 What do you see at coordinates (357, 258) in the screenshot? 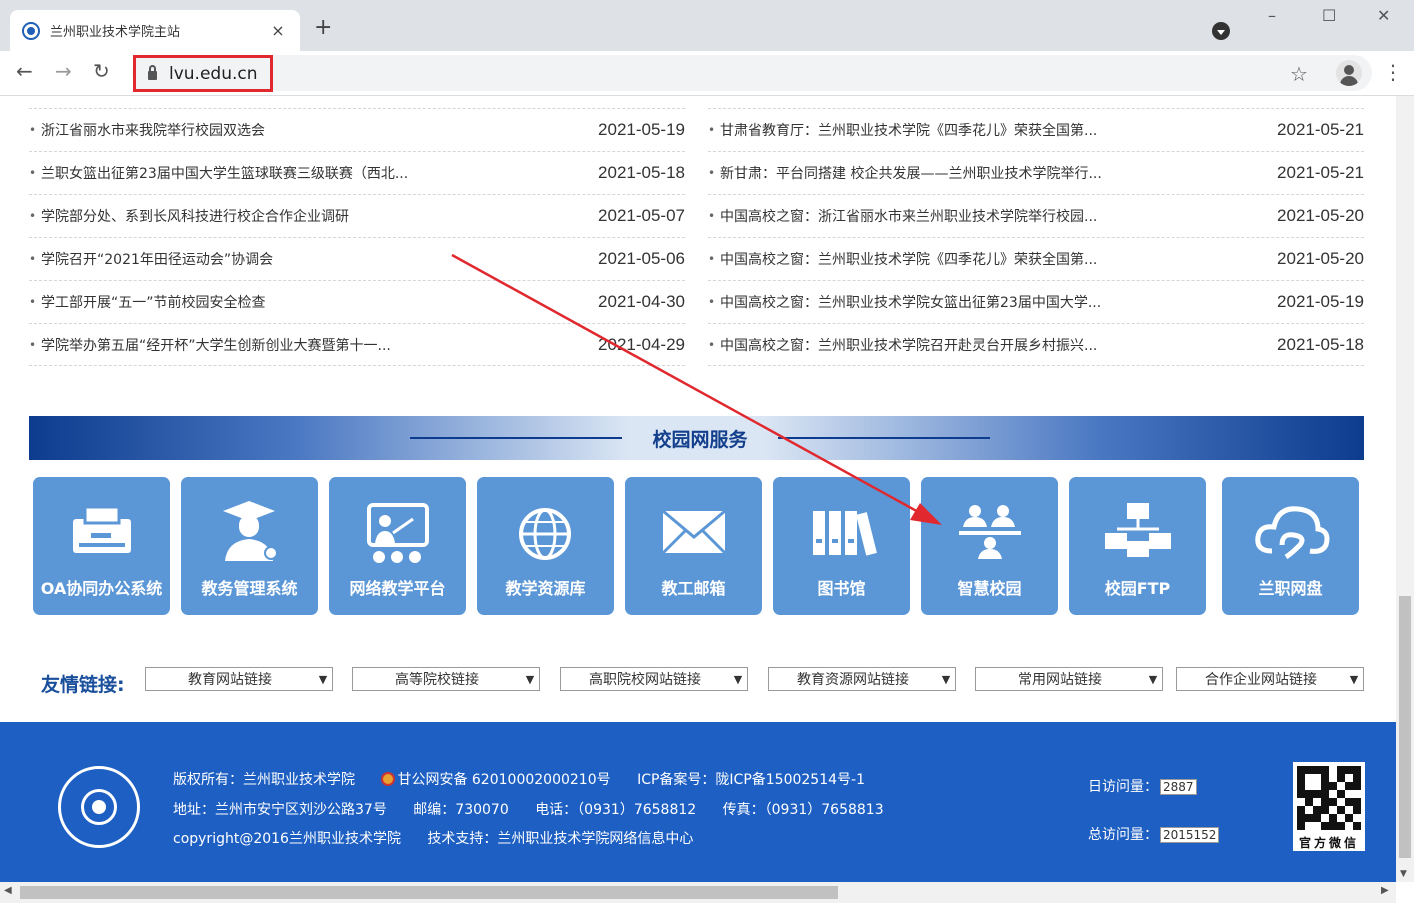
I see `news-item: • 学院召开“2021年田径运动会”协调会 2021-05-06` at bounding box center [357, 258].